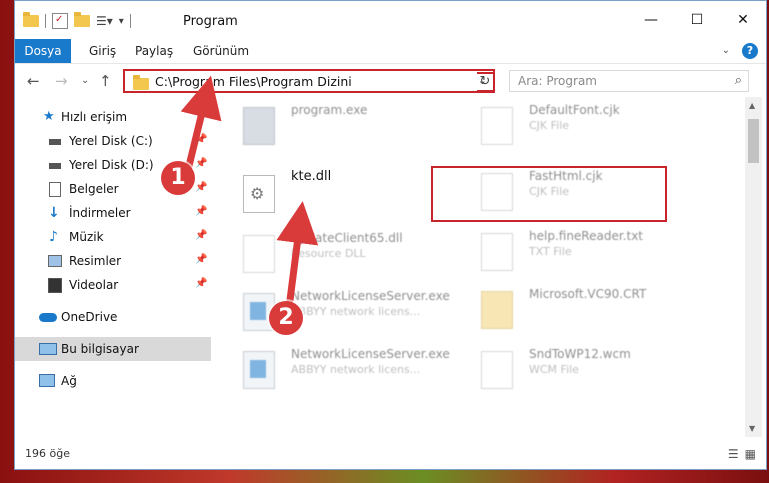 The image size is (769, 483). What do you see at coordinates (178, 178) in the screenshot?
I see `step-badge-1: 1` at bounding box center [178, 178].